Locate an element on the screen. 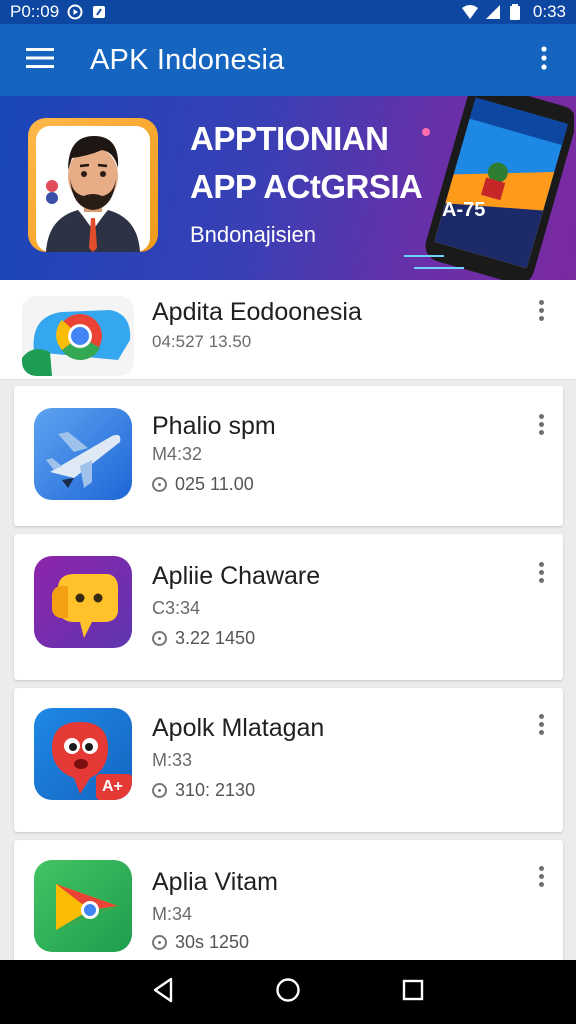 The image size is (576, 1024). plane-app-icon is located at coordinates (83, 454).